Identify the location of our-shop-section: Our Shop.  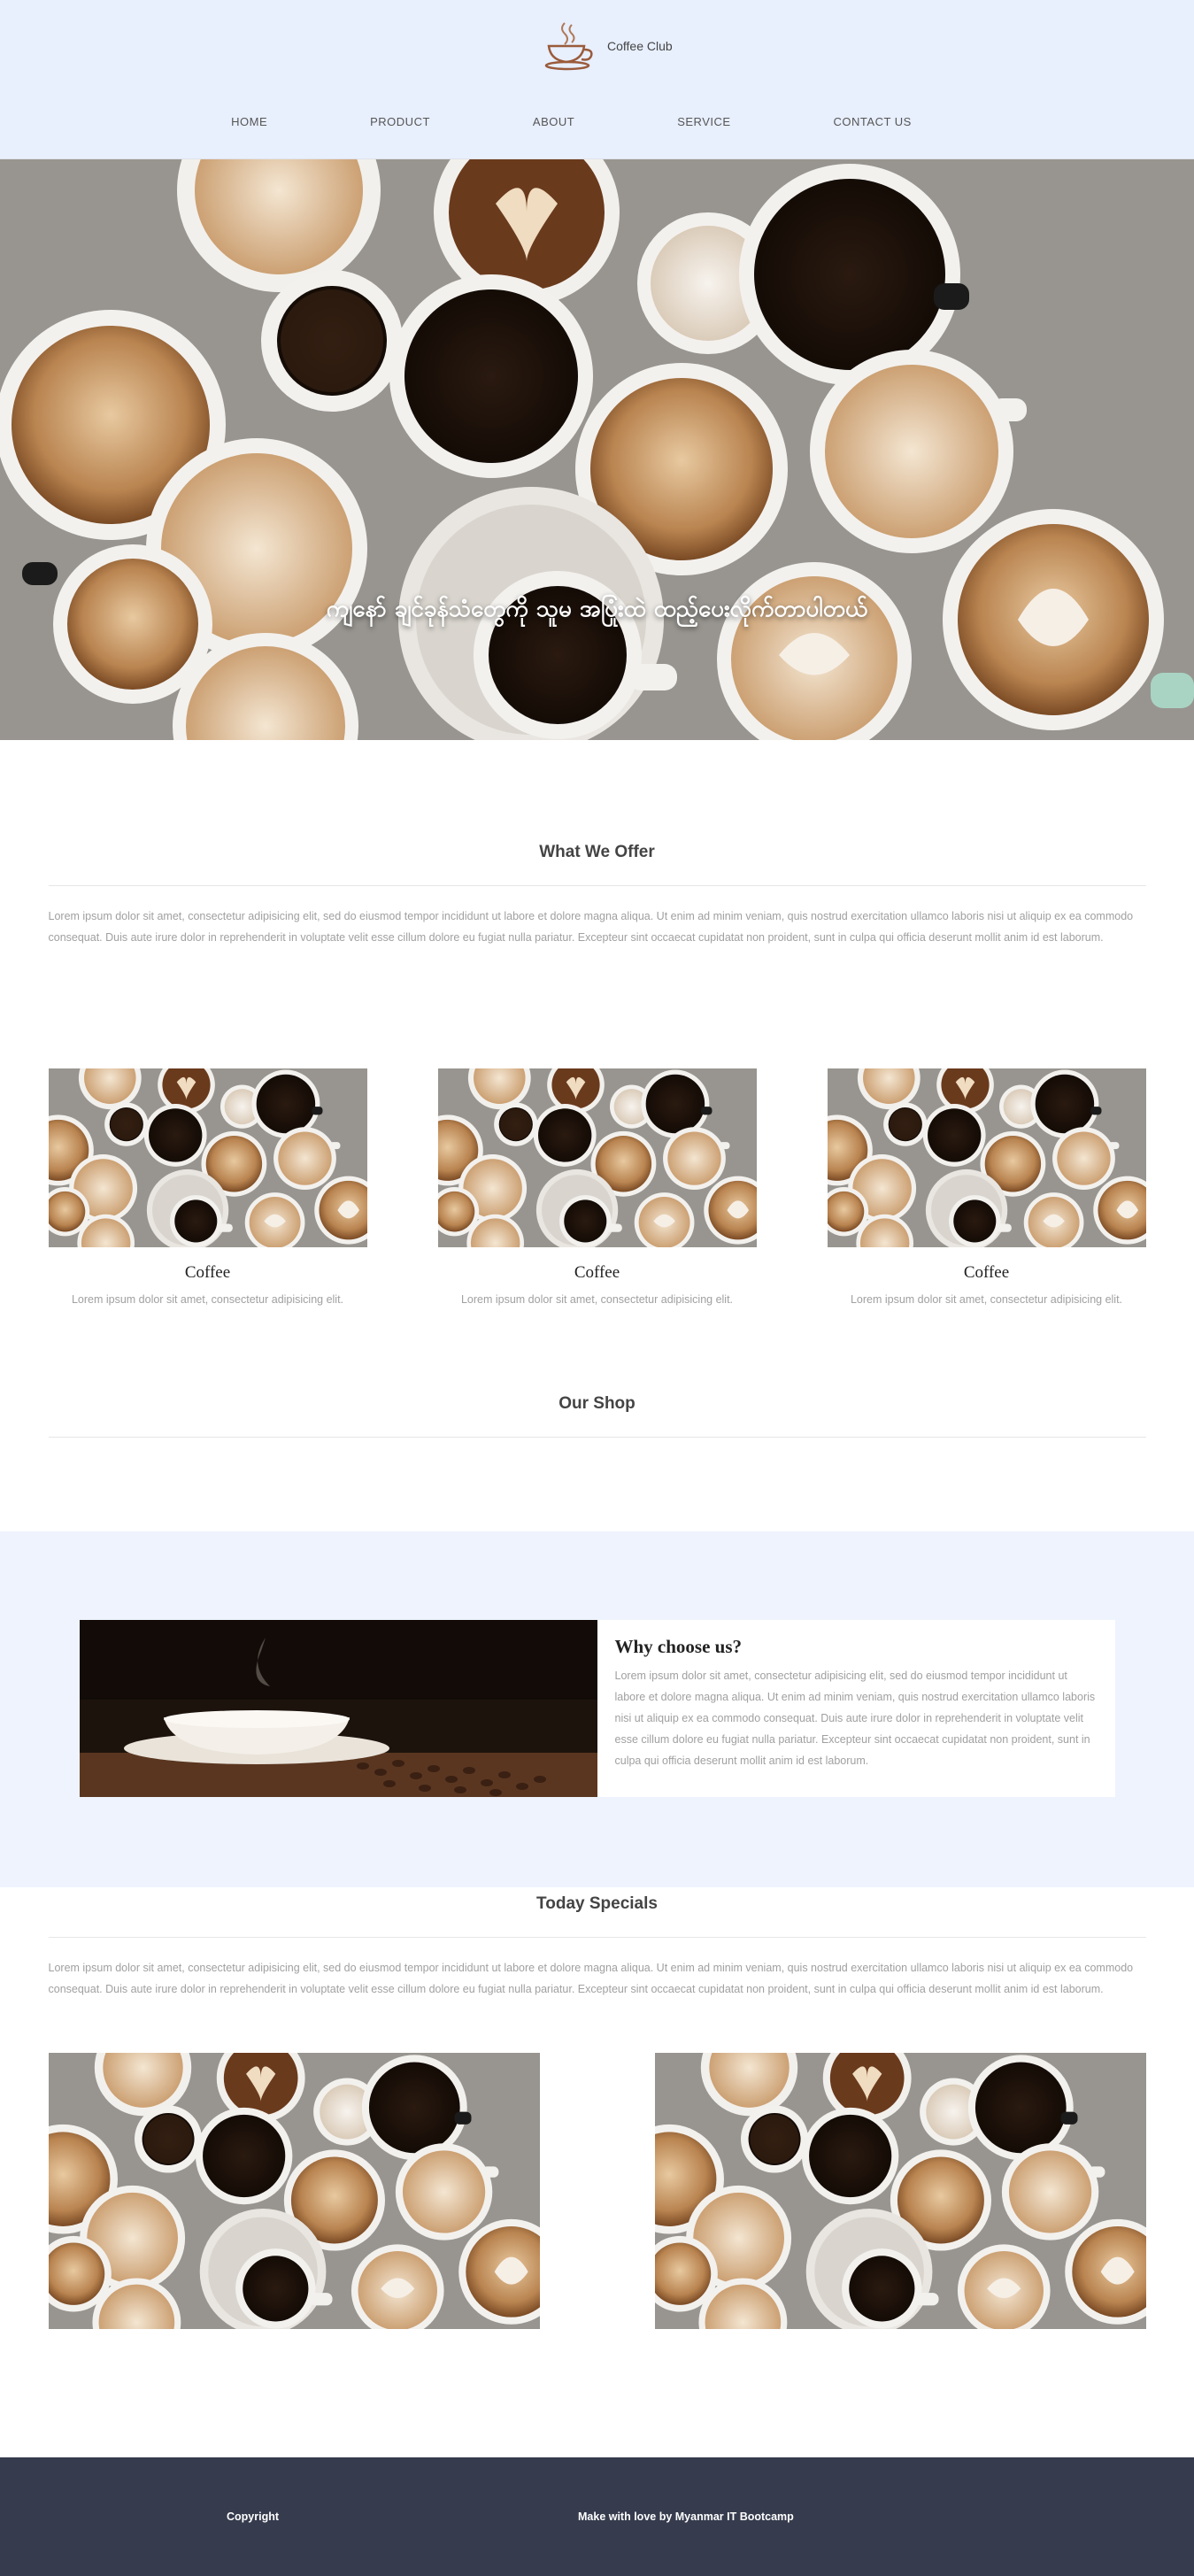
(597, 1418).